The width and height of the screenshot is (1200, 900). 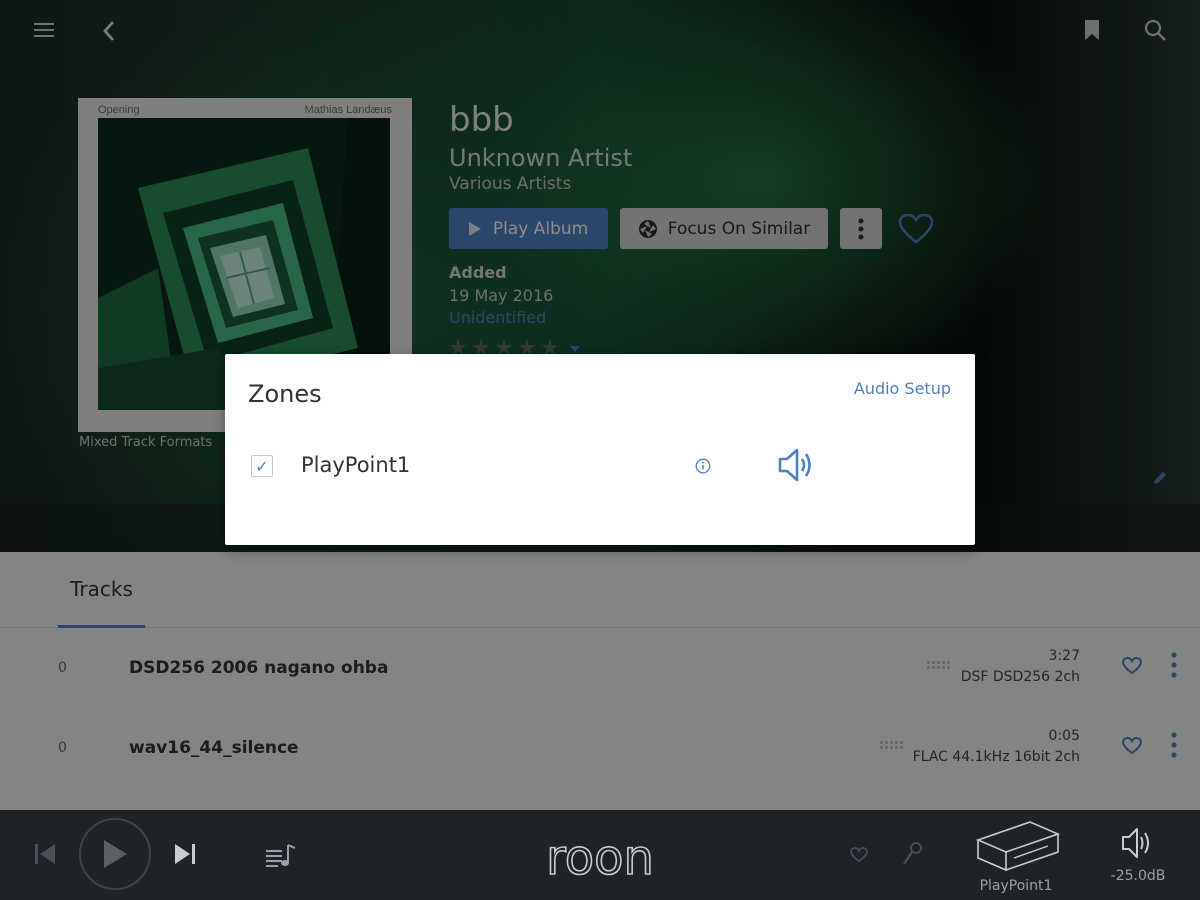 What do you see at coordinates (703, 466) in the screenshot?
I see `info-icon` at bounding box center [703, 466].